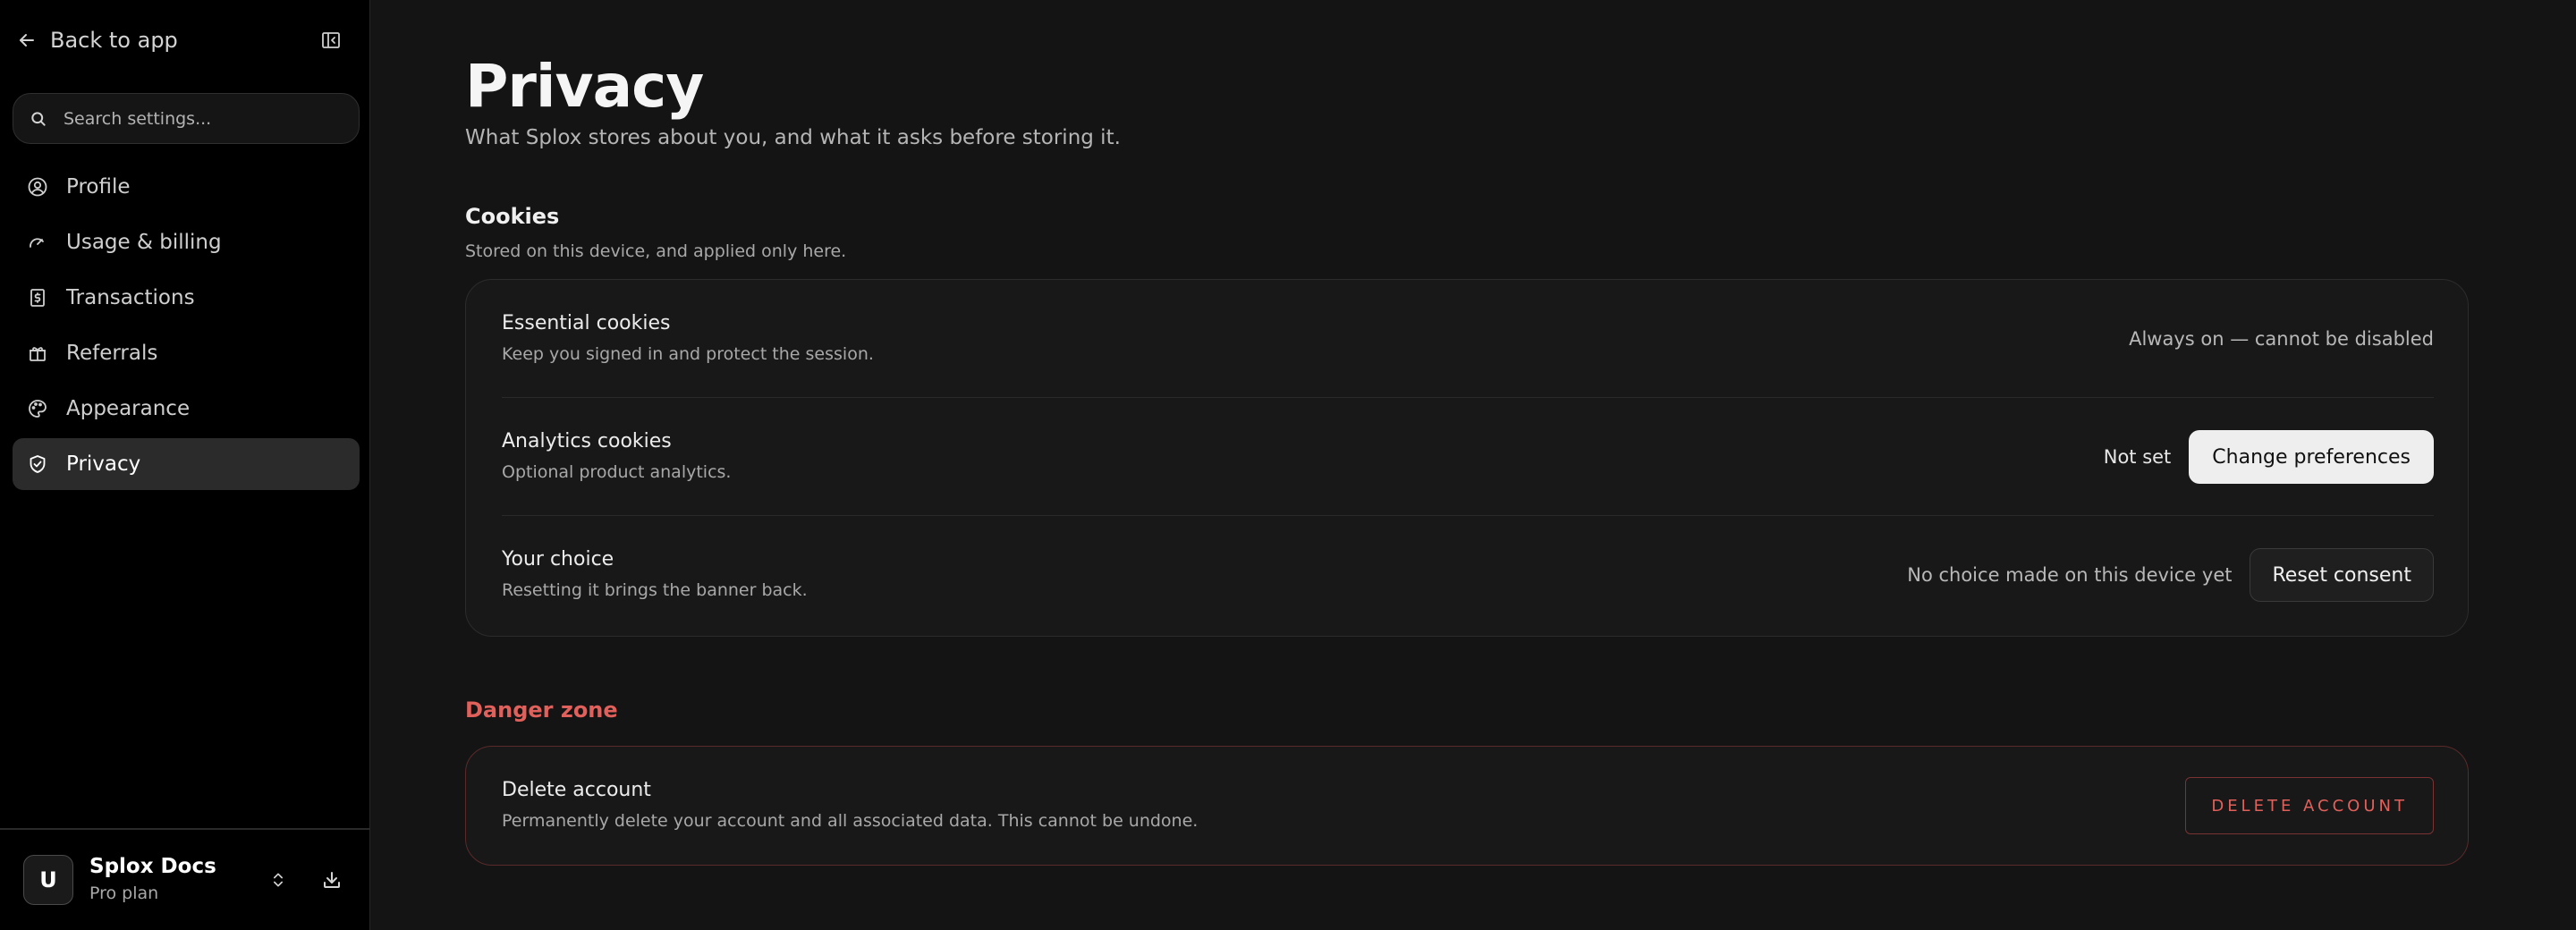  Describe the element at coordinates (124, 893) in the screenshot. I see `account-plan: Pro plan` at that location.